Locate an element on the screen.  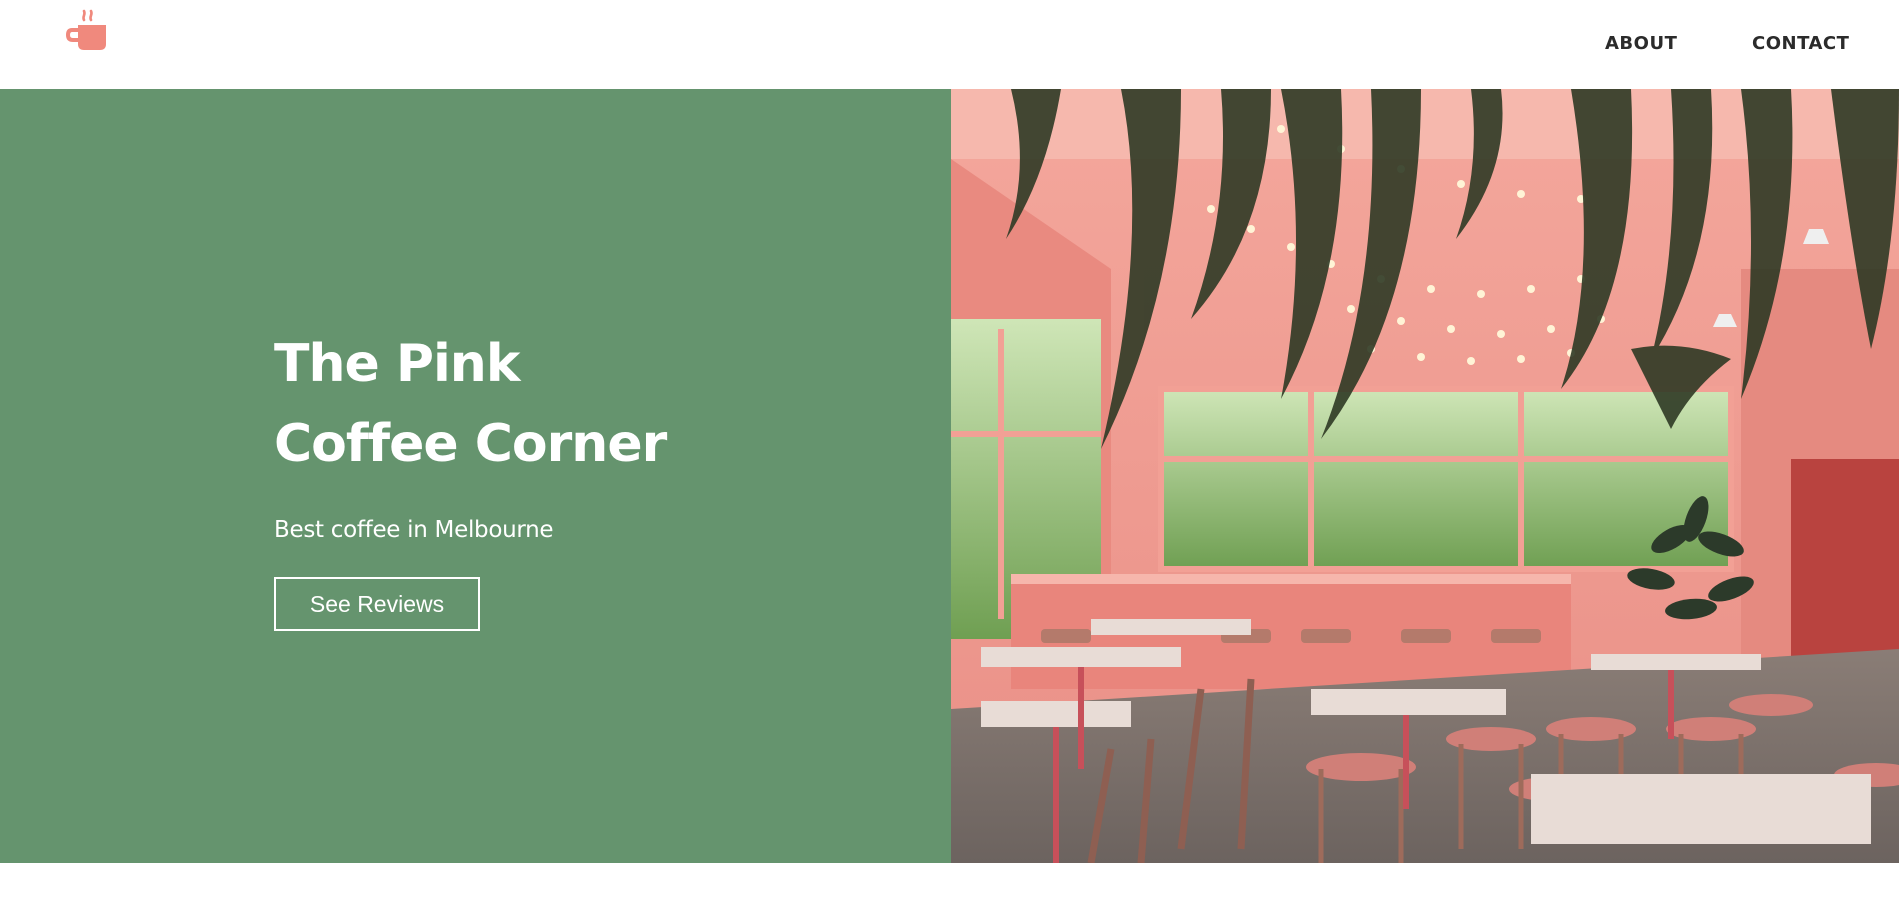
nav-about-link: ABOUT is located at coordinates (1641, 43).